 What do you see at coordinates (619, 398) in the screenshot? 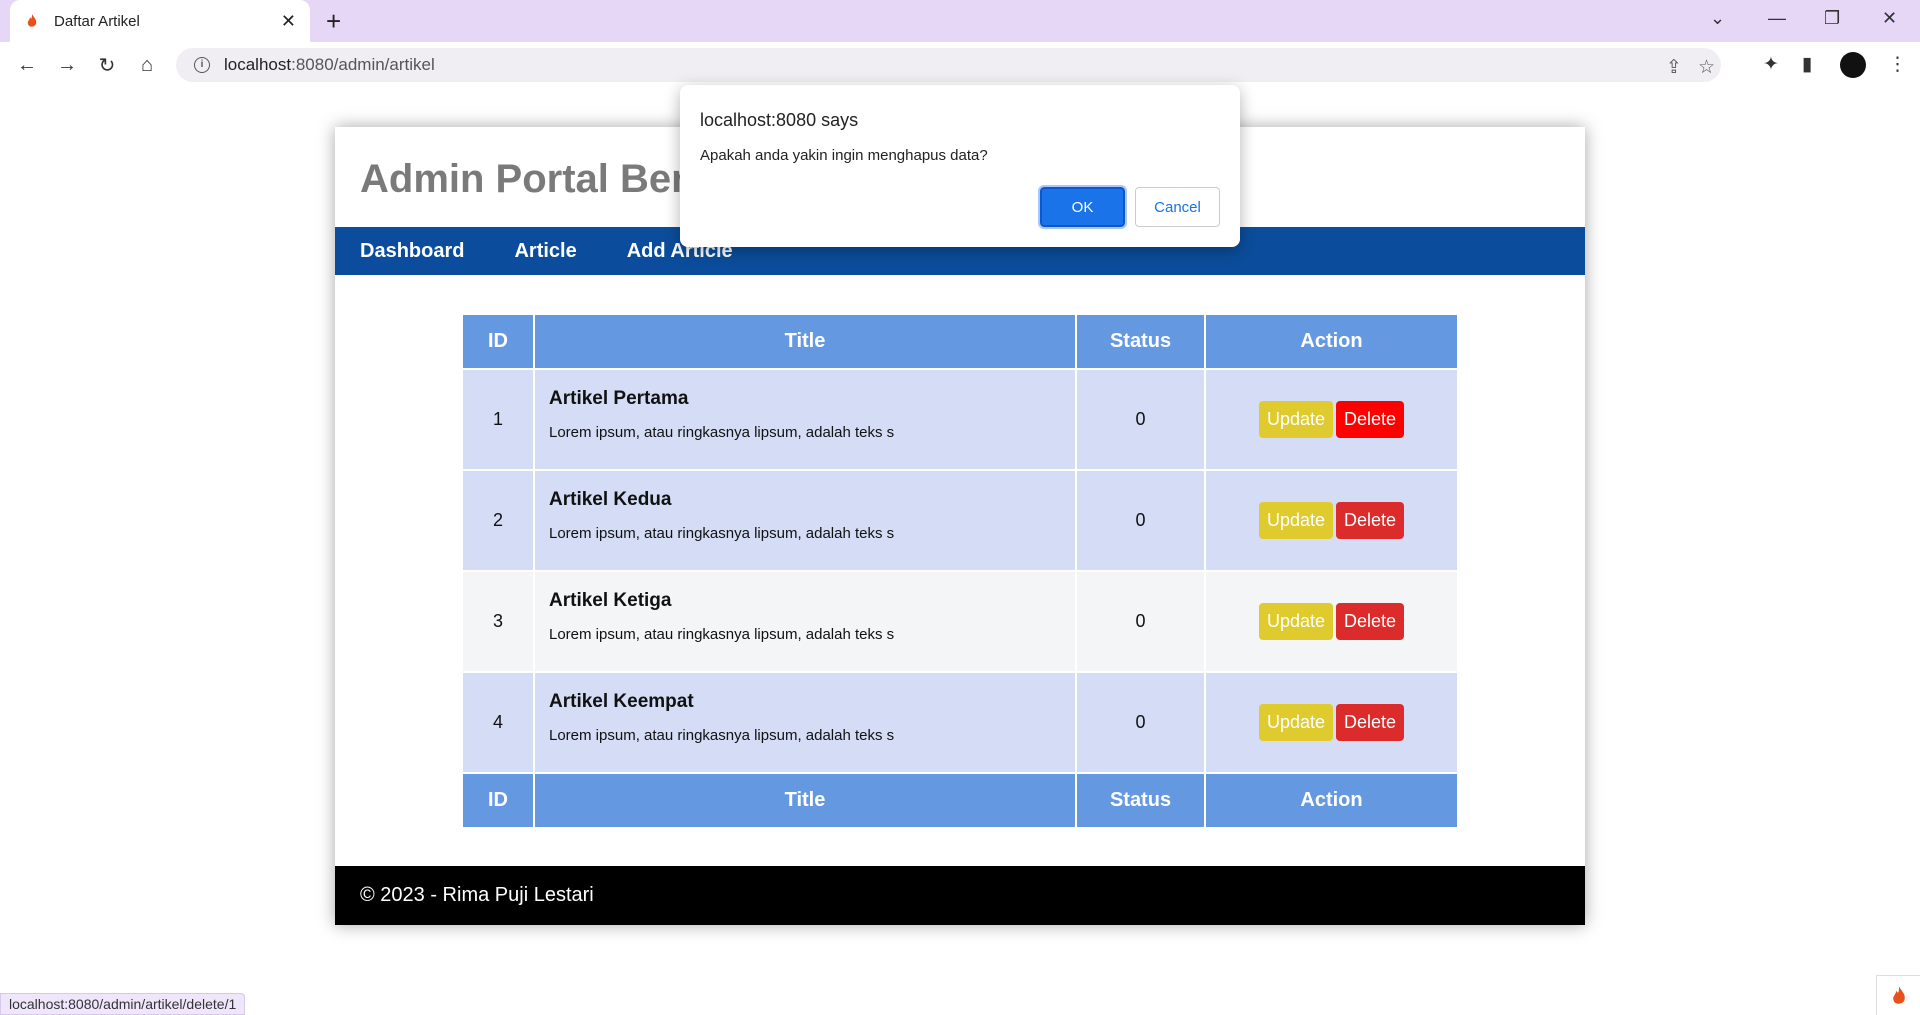
I see `article-title: Artikel Pertama` at bounding box center [619, 398].